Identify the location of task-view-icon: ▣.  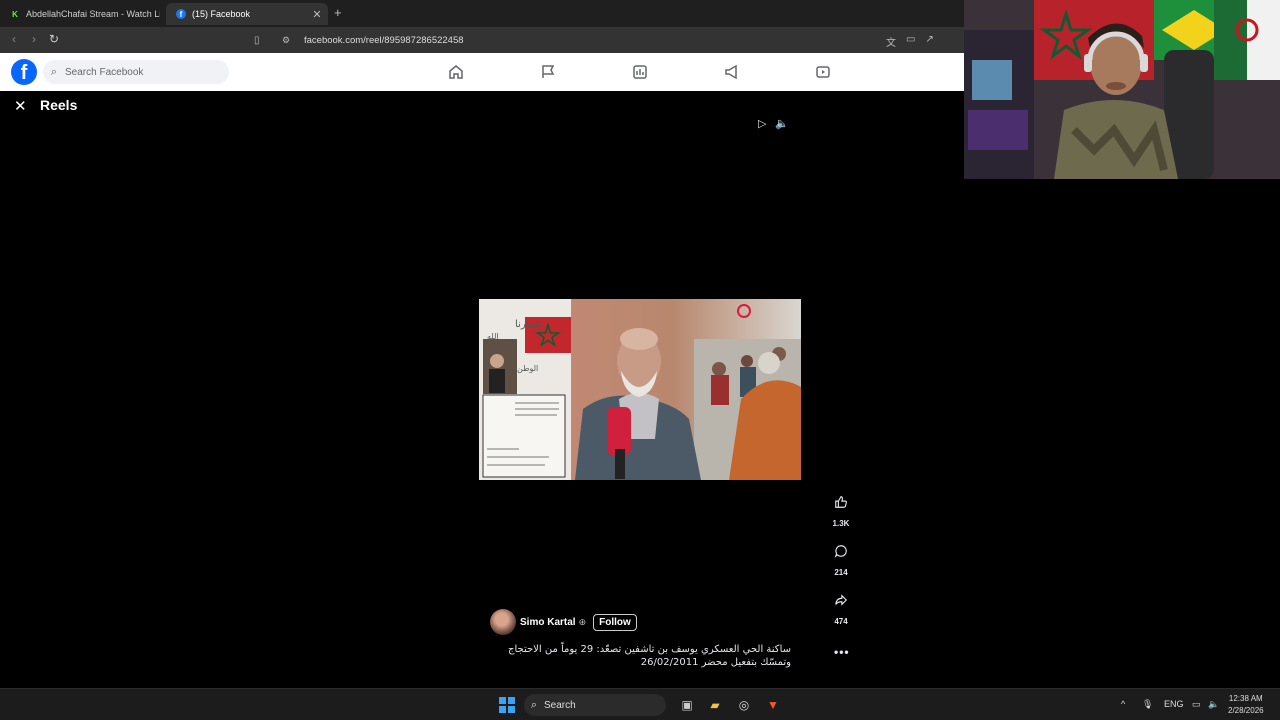
(687, 705).